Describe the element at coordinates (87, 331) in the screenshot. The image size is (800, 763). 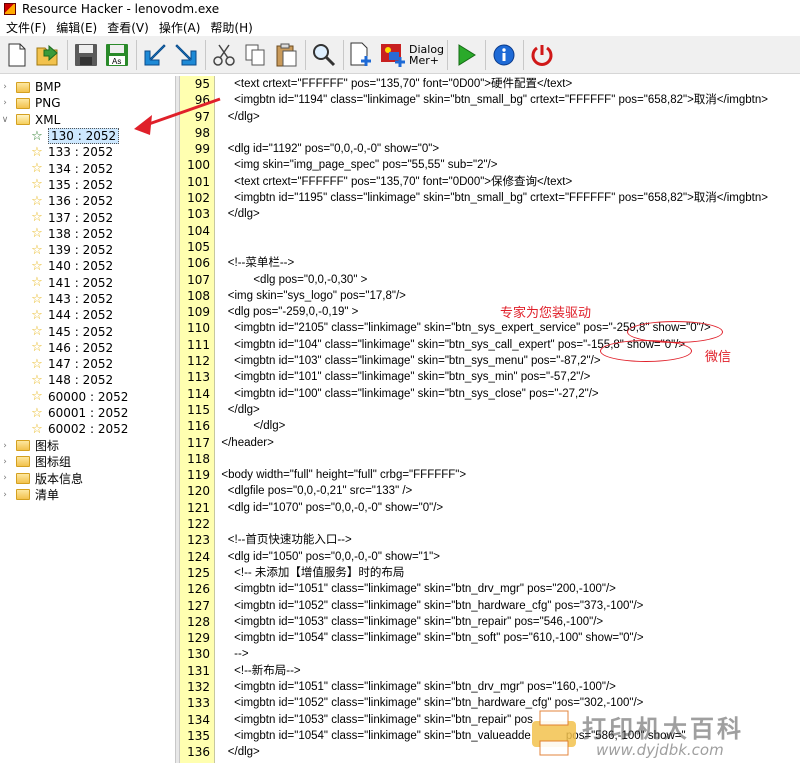
I see `tree-leaf-item: ☆ 145 : 2052` at that location.